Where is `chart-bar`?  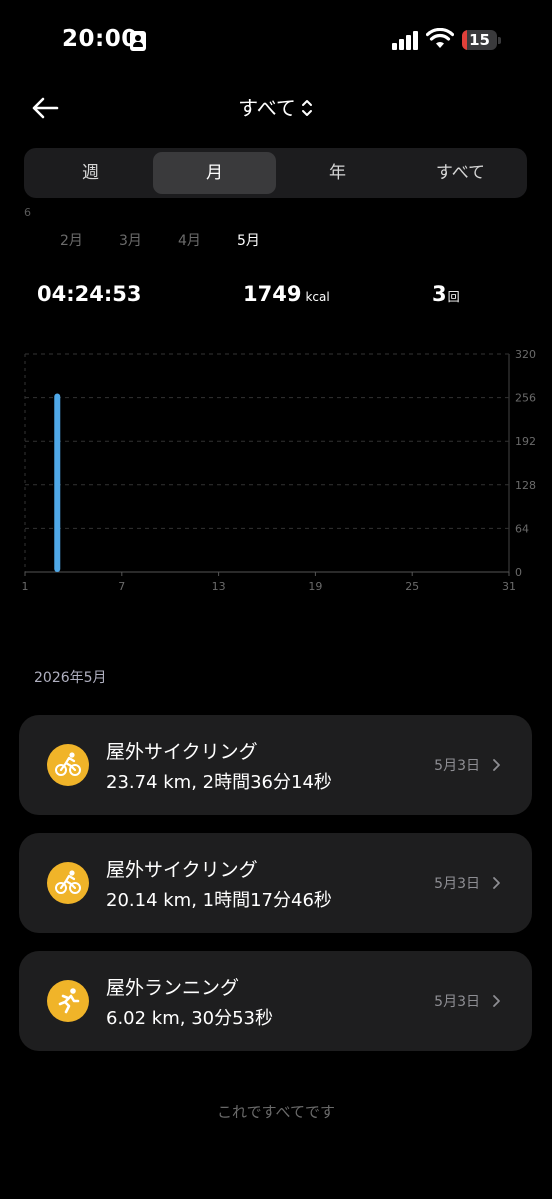 chart-bar is located at coordinates (57, 482).